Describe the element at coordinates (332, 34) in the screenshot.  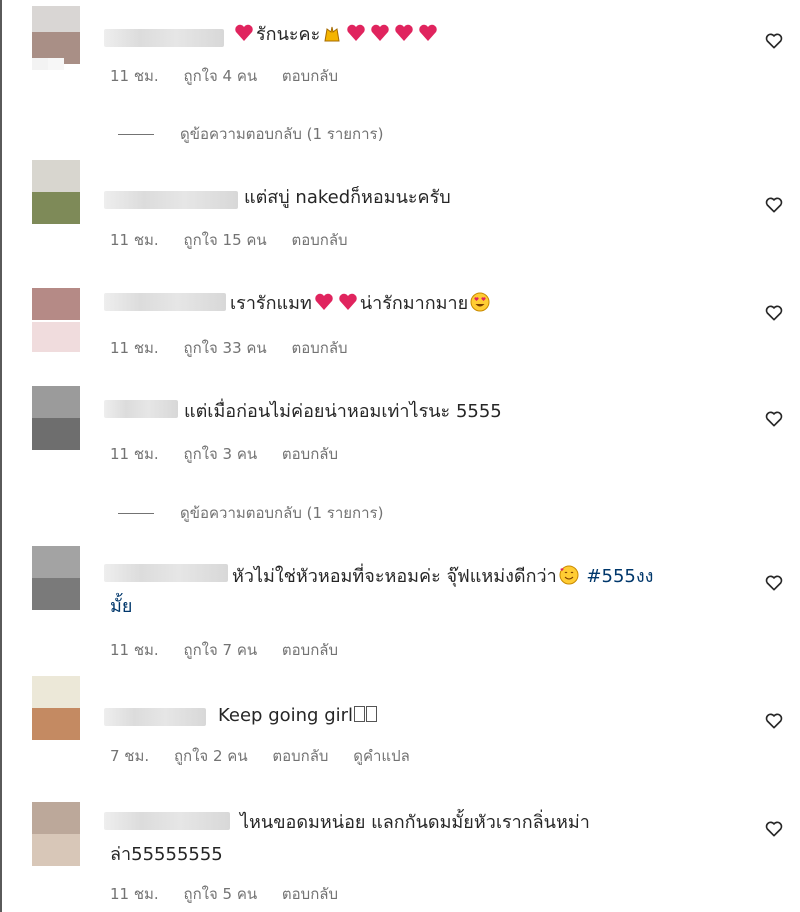
I see `raising-hands-icon` at that location.